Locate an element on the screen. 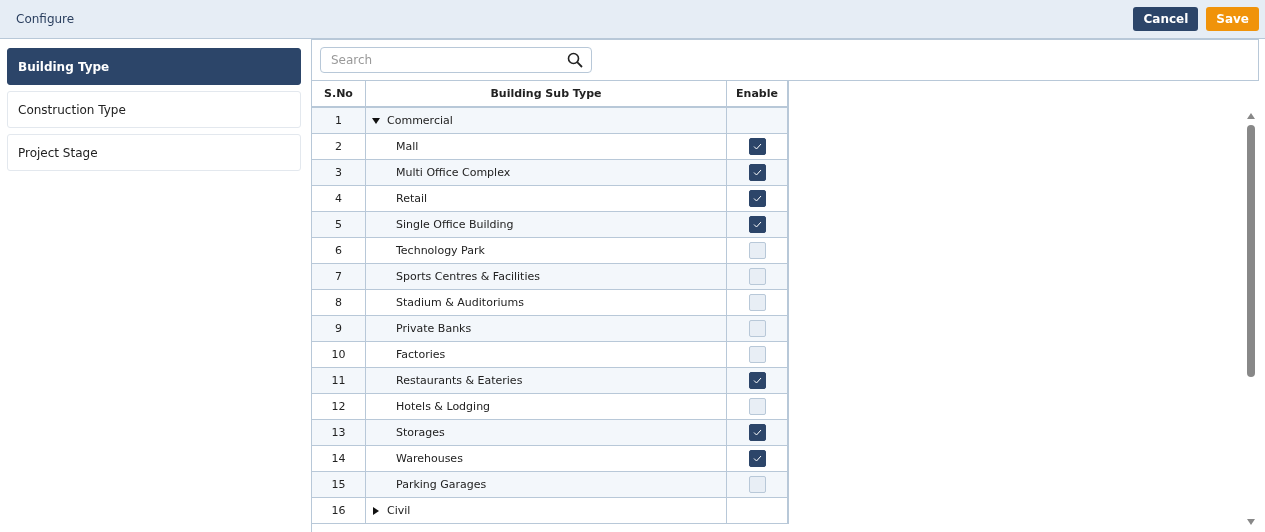 The width and height of the screenshot is (1265, 532). column-header: Enable is located at coordinates (757, 93).